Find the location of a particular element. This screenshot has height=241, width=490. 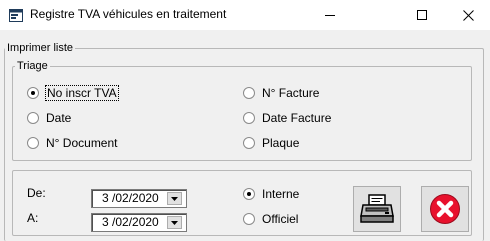

sort-option-label: Plaque is located at coordinates (281, 143).